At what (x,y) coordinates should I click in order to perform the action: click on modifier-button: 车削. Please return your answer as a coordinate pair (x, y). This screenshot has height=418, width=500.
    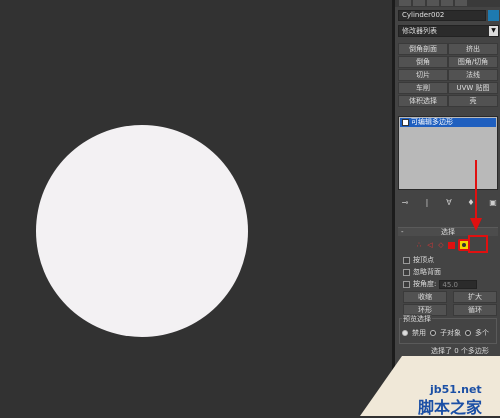
    Looking at the image, I should click on (423, 88).